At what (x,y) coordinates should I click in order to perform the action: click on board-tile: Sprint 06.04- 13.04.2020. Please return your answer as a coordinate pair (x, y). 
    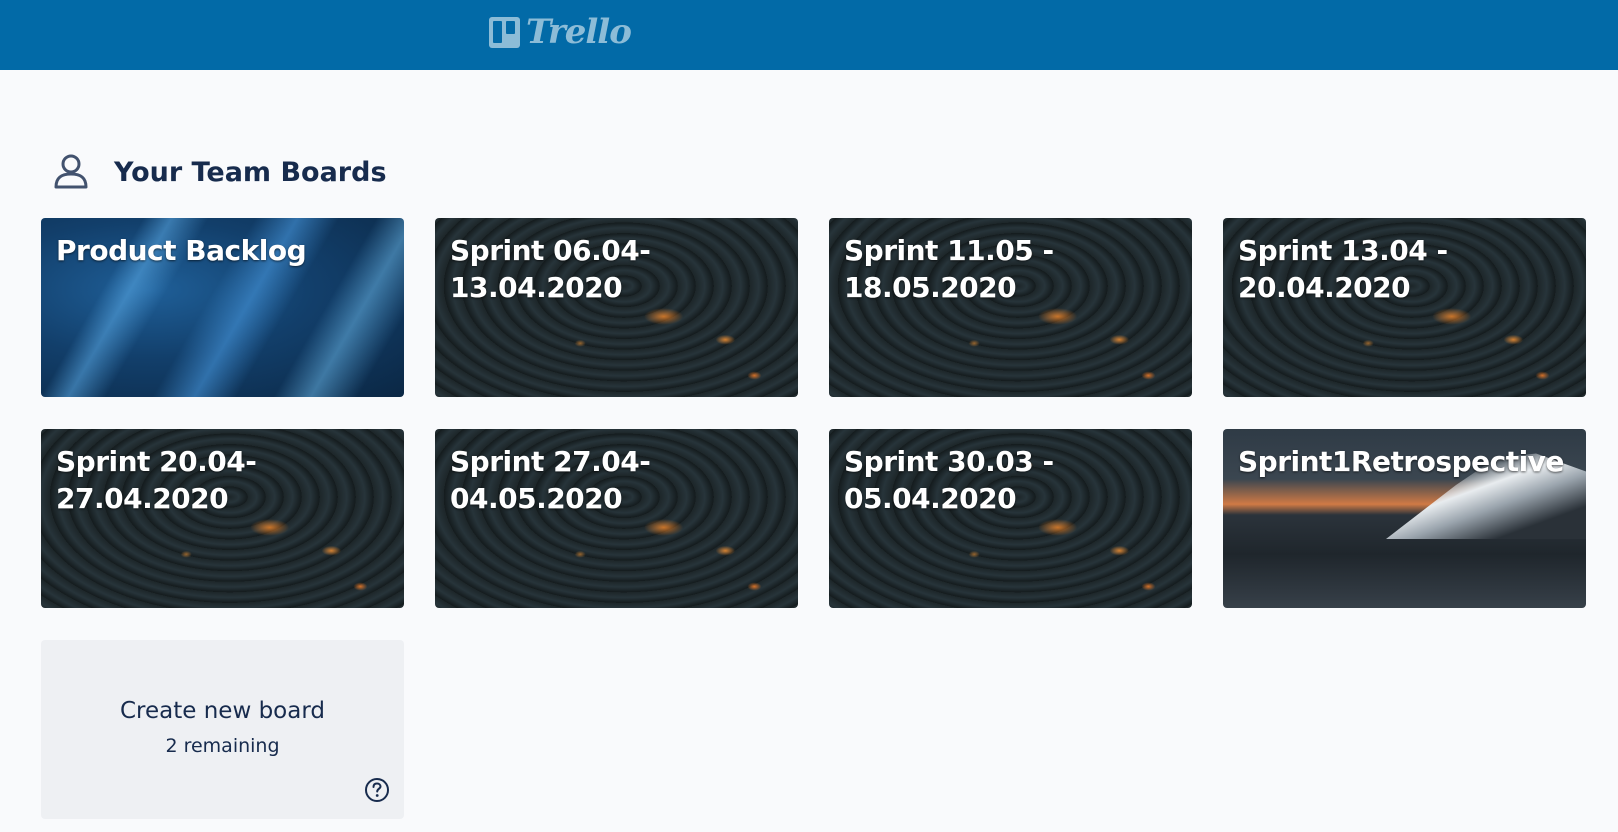
    Looking at the image, I should click on (616, 307).